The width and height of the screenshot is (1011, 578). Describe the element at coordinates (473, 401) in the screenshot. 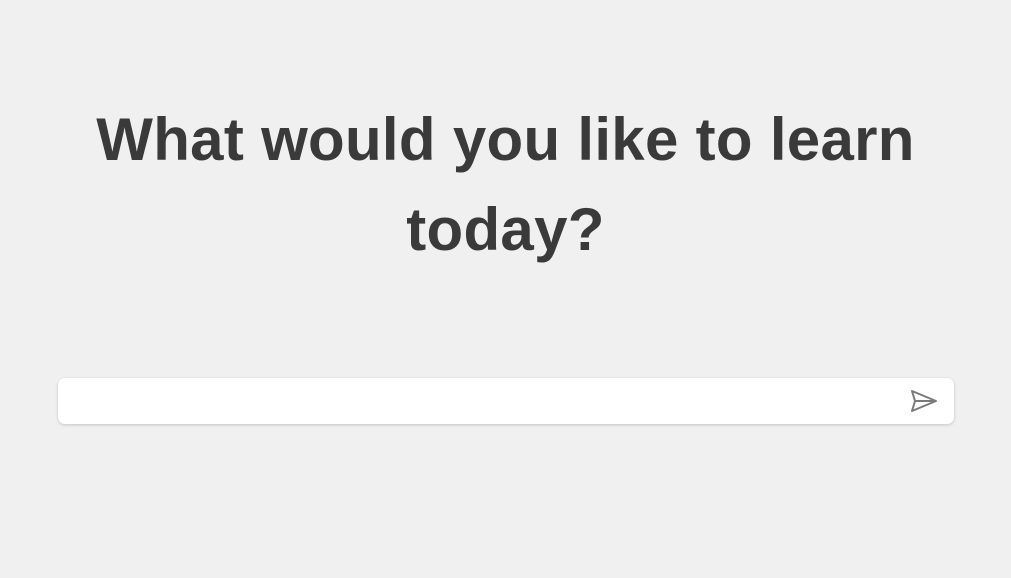

I see `prompt-input` at that location.